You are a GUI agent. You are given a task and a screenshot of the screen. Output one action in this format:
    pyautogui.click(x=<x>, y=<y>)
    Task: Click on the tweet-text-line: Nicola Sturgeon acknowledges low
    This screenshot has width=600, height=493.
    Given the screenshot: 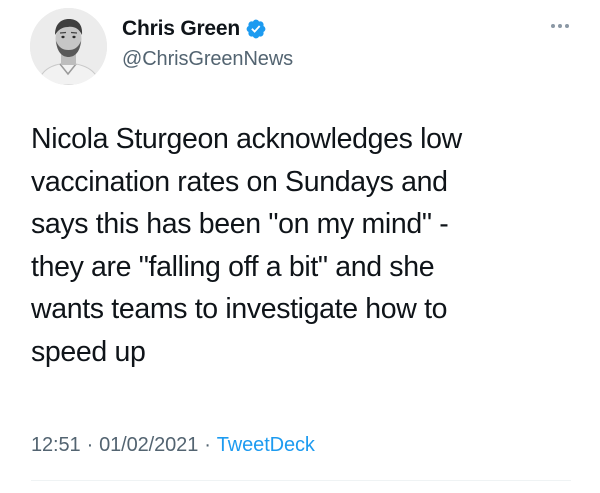 What is the action you would take?
    pyautogui.click(x=246, y=139)
    